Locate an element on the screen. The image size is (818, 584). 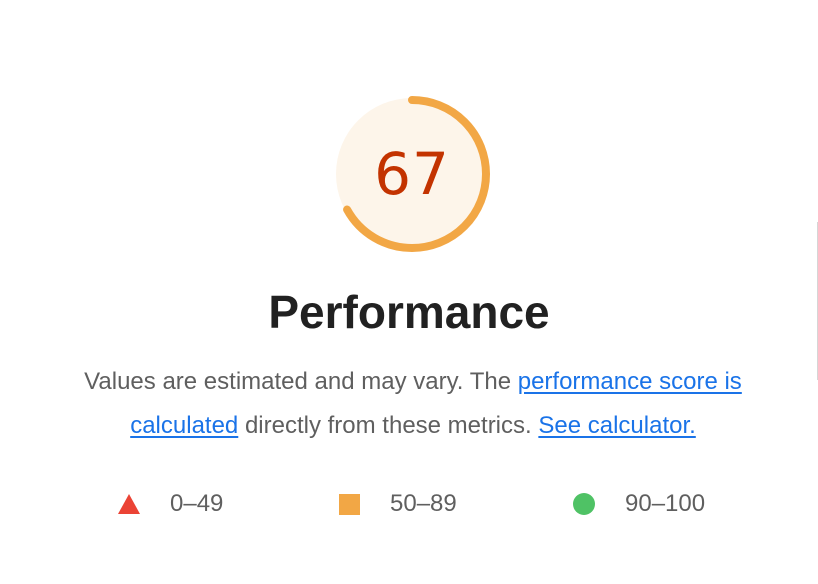
legend-label-pass: 90–100 is located at coordinates (665, 503).